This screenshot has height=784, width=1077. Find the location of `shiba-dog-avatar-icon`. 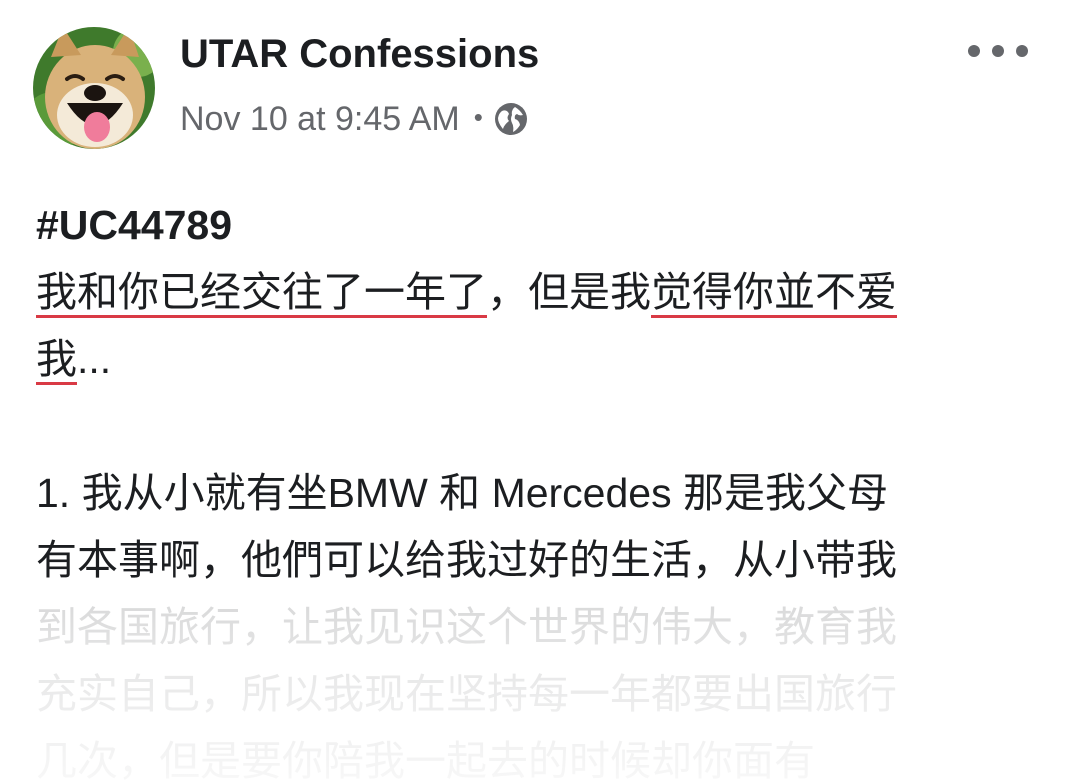

shiba-dog-avatar-icon is located at coordinates (94, 88).